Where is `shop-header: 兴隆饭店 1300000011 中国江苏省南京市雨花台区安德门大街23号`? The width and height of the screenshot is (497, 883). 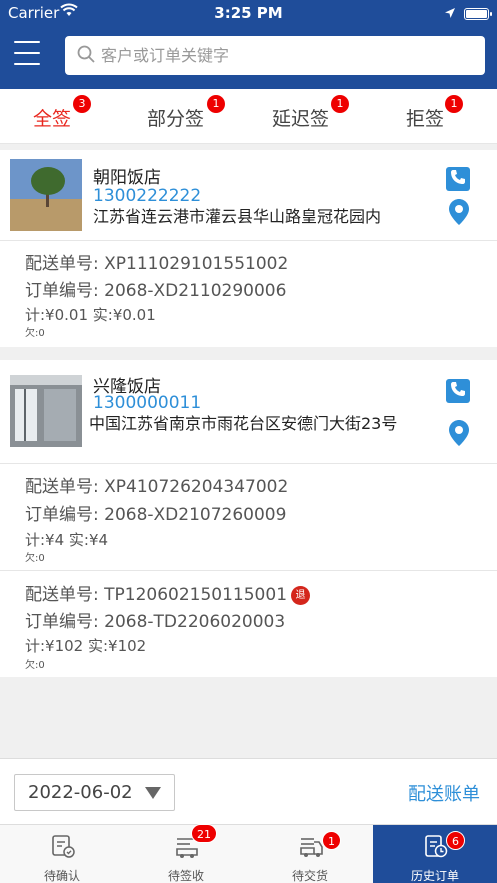
shop-header: 兴隆饭店 1300000011 中国江苏省南京市雨花台区安德门大街23号 is located at coordinates (248, 412).